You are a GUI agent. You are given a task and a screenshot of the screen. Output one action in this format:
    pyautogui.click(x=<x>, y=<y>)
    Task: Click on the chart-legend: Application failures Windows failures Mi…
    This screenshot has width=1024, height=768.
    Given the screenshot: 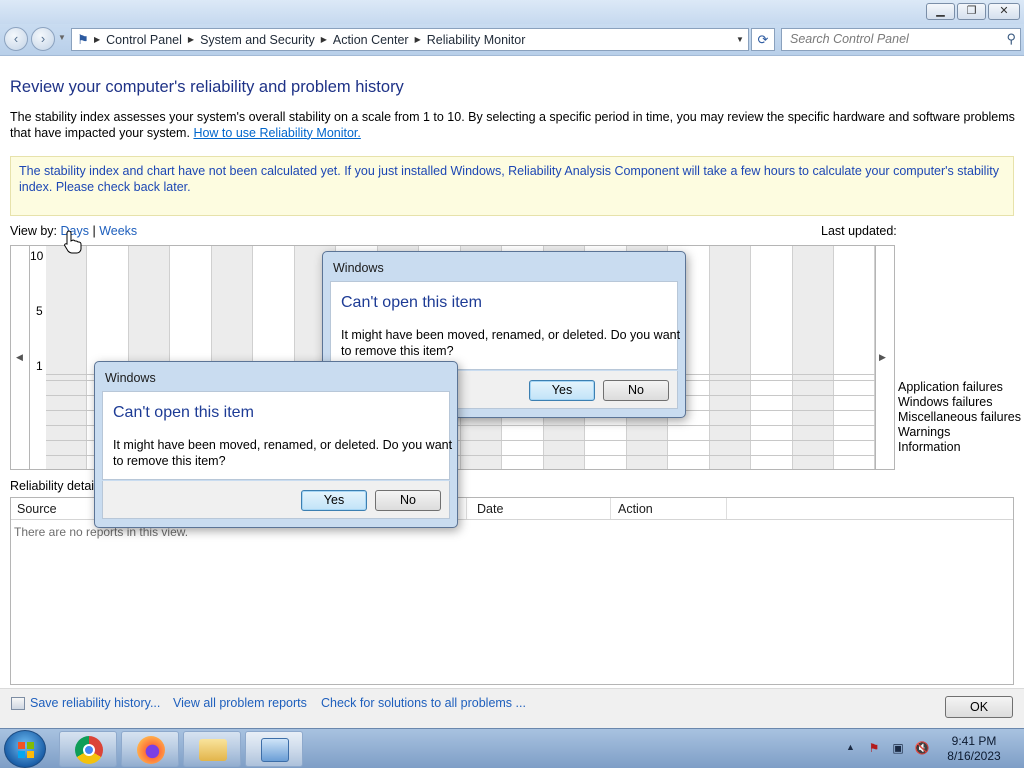 What is the action you would take?
    pyautogui.click(x=959, y=417)
    